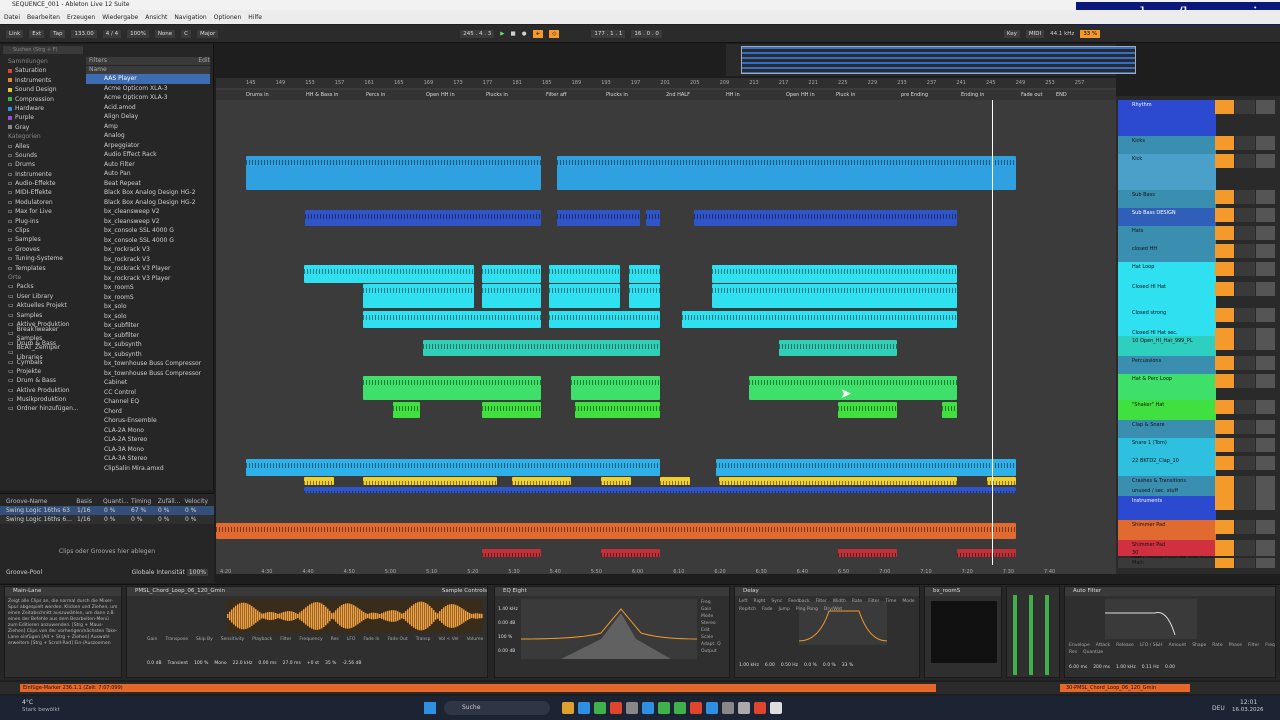 The height and width of the screenshot is (720, 1280). I want to click on browser-item: Chorus-Ensemble, so click(148, 421).